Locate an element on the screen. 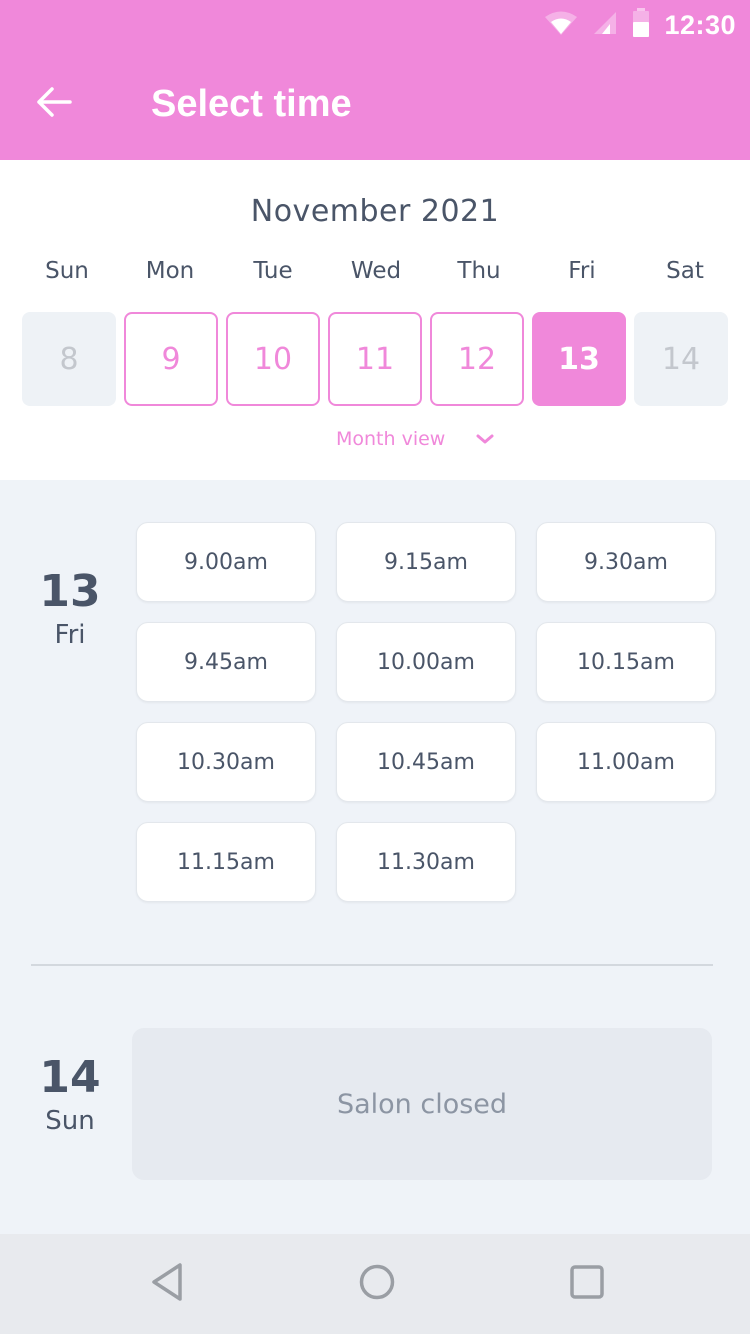 This screenshot has width=750, height=1334. arrow-left-icon is located at coordinates (54, 104).